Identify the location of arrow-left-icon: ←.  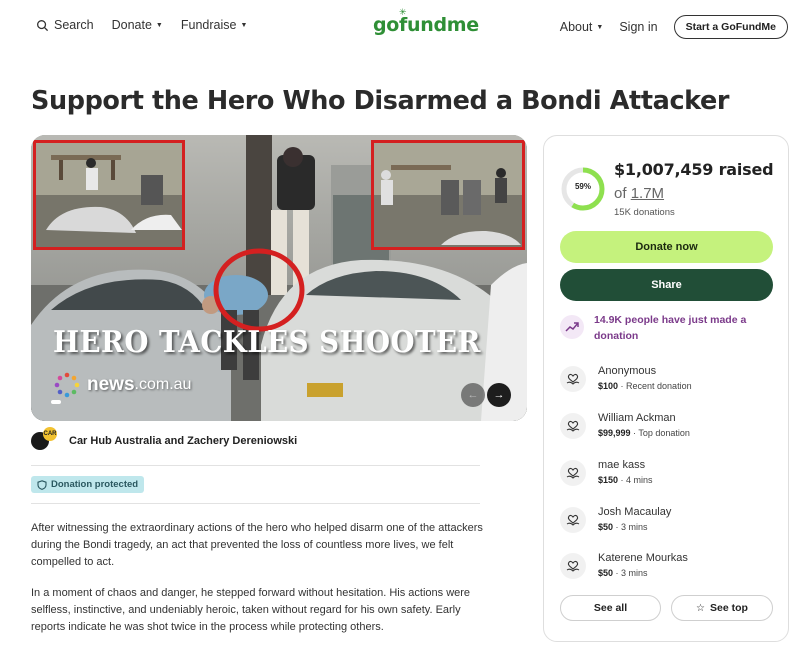
(473, 395).